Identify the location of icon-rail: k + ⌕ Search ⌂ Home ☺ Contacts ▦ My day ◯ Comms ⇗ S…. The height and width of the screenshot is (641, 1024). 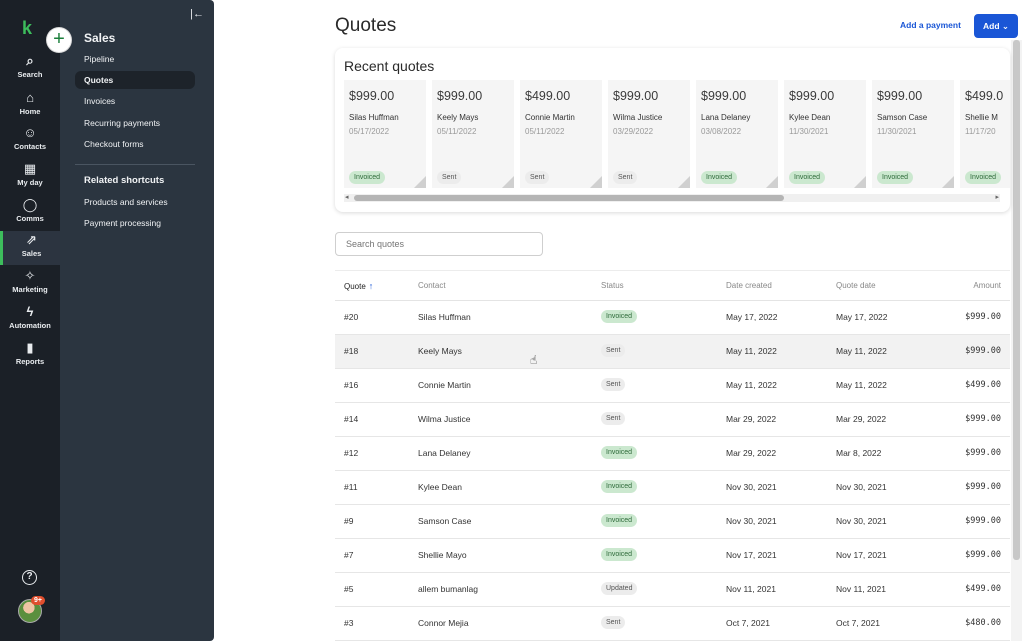
(35, 320).